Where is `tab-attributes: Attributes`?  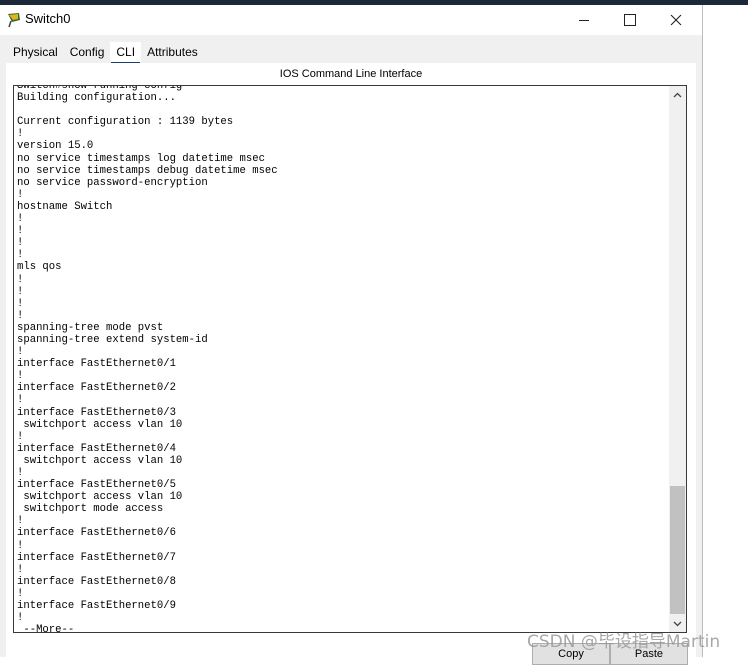
tab-attributes: Attributes is located at coordinates (172, 52).